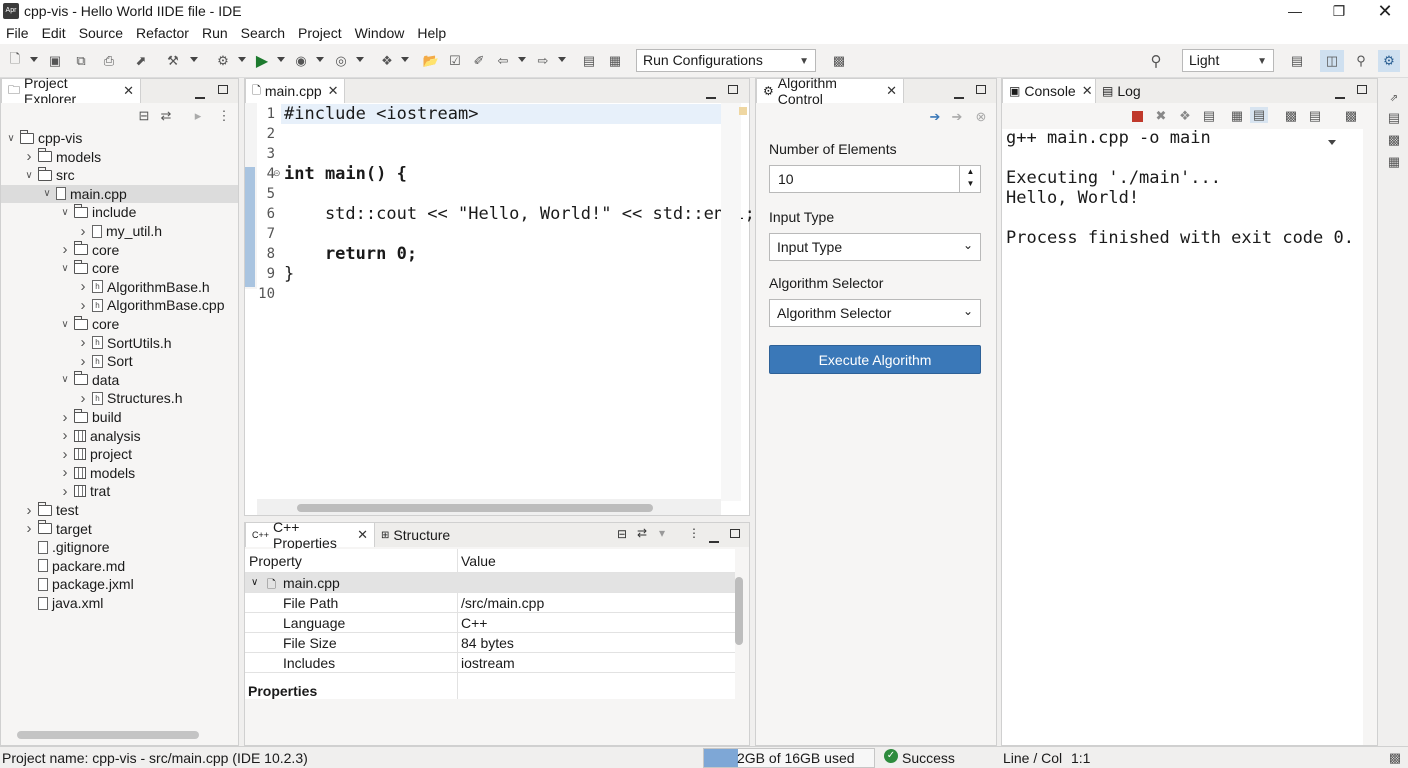  What do you see at coordinates (143, 287) in the screenshot?
I see `tree-item: › h AlgorithmBase.h` at bounding box center [143, 287].